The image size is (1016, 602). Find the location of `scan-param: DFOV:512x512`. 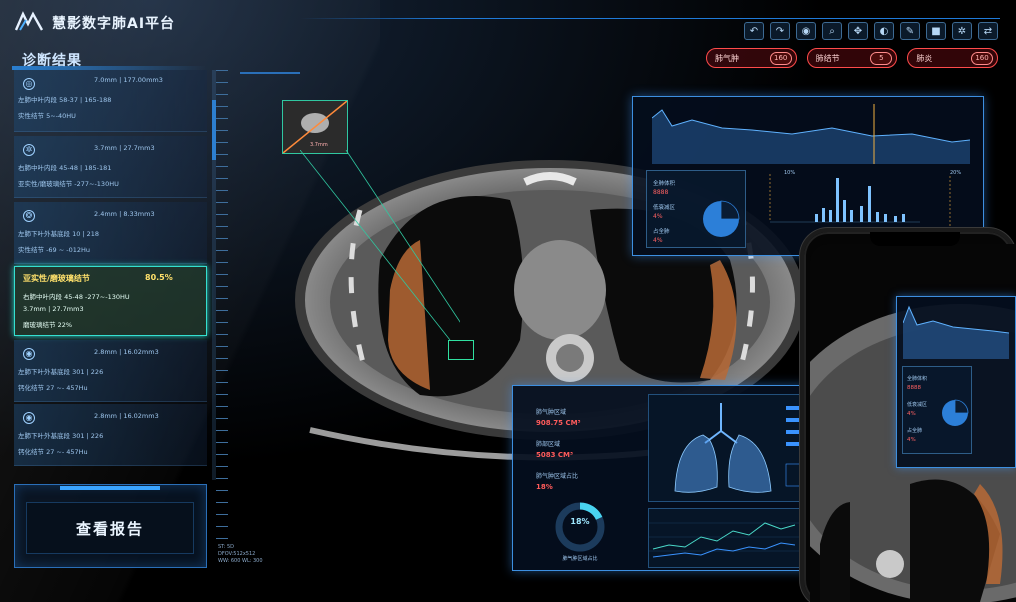

scan-param: DFOV:512x512 is located at coordinates (237, 554).